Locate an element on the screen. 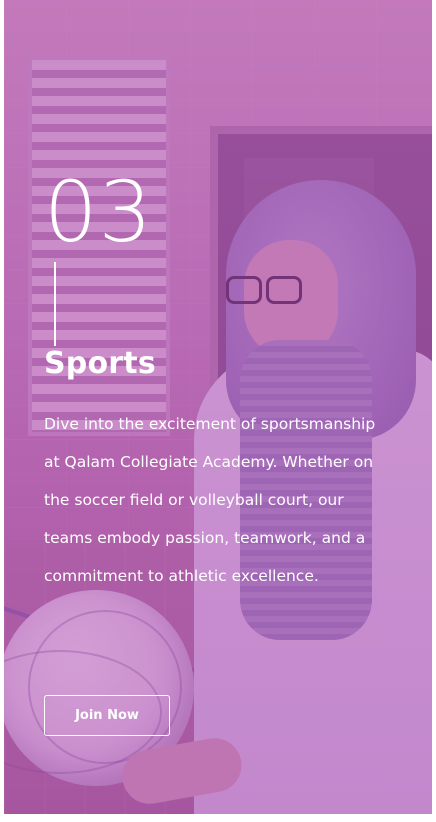 The height and width of the screenshot is (822, 436). section-number: 03 is located at coordinates (98, 212).